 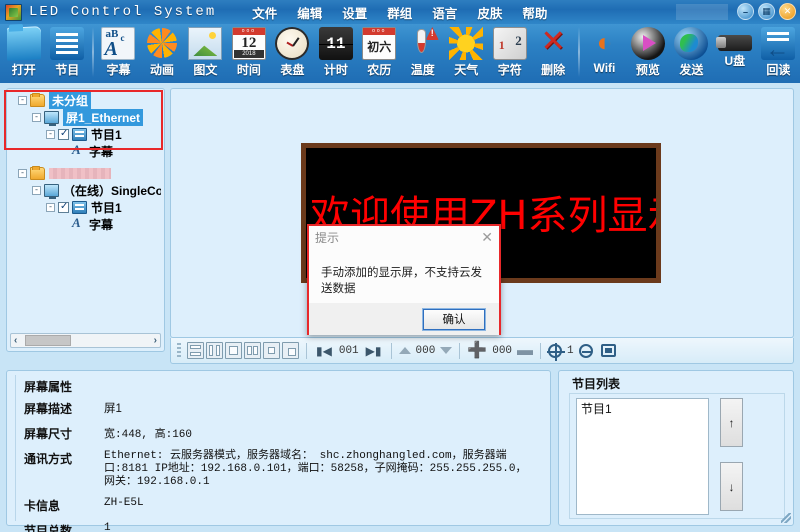 I want to click on minus-icon: ▬, so click(x=525, y=350).